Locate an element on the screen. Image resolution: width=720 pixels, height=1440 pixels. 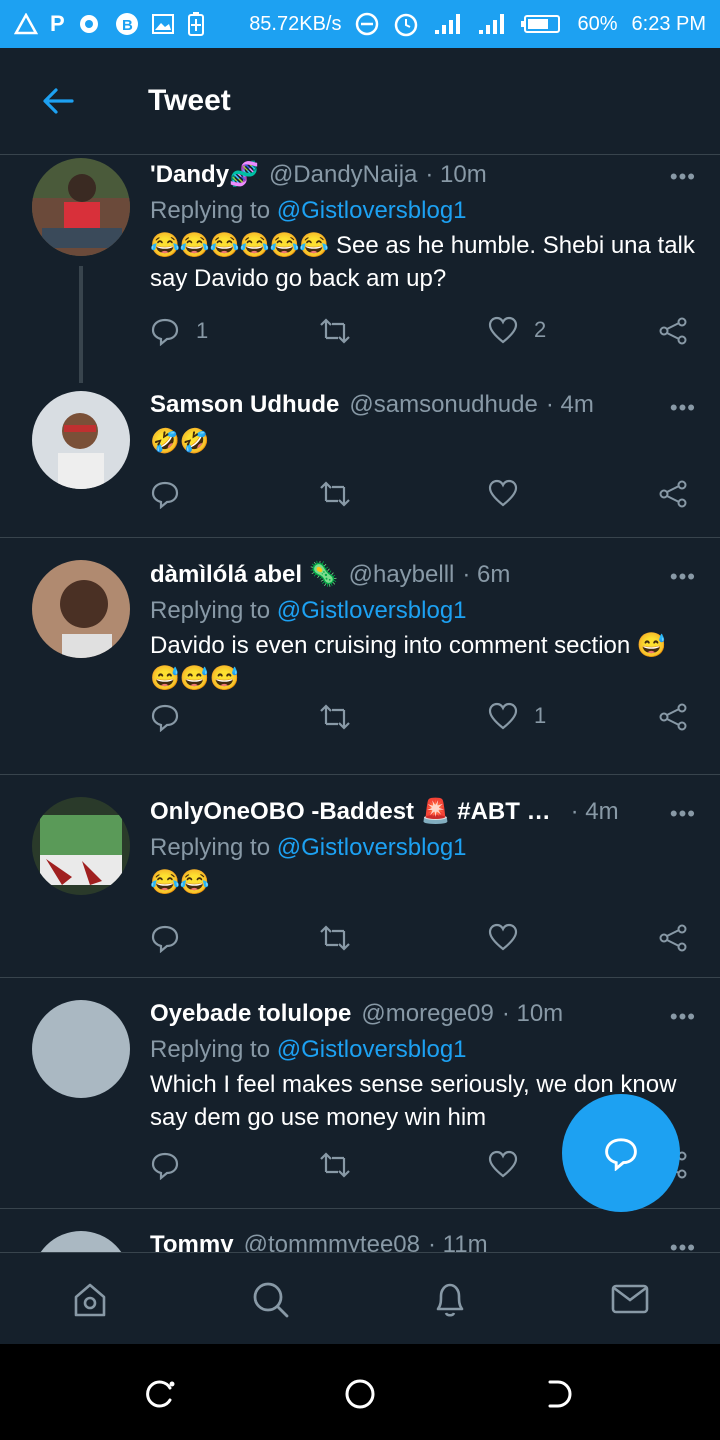
like-button: 1 is located at coordinates (517, 716).